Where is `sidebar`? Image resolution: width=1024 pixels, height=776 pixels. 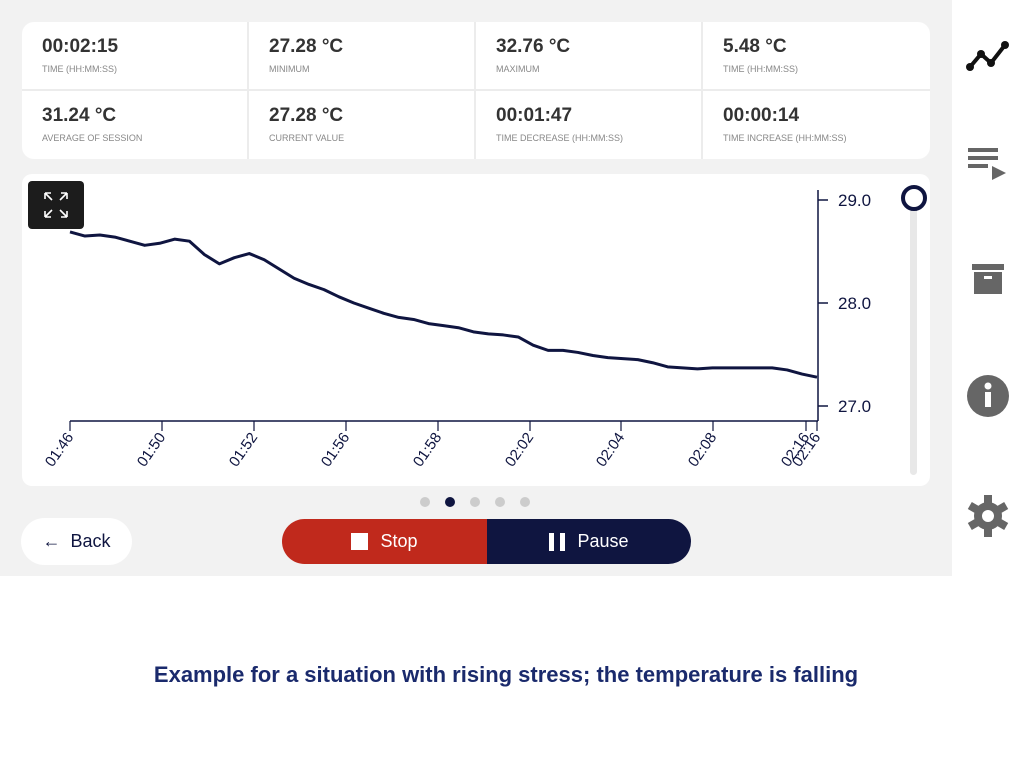
sidebar is located at coordinates (988, 288).